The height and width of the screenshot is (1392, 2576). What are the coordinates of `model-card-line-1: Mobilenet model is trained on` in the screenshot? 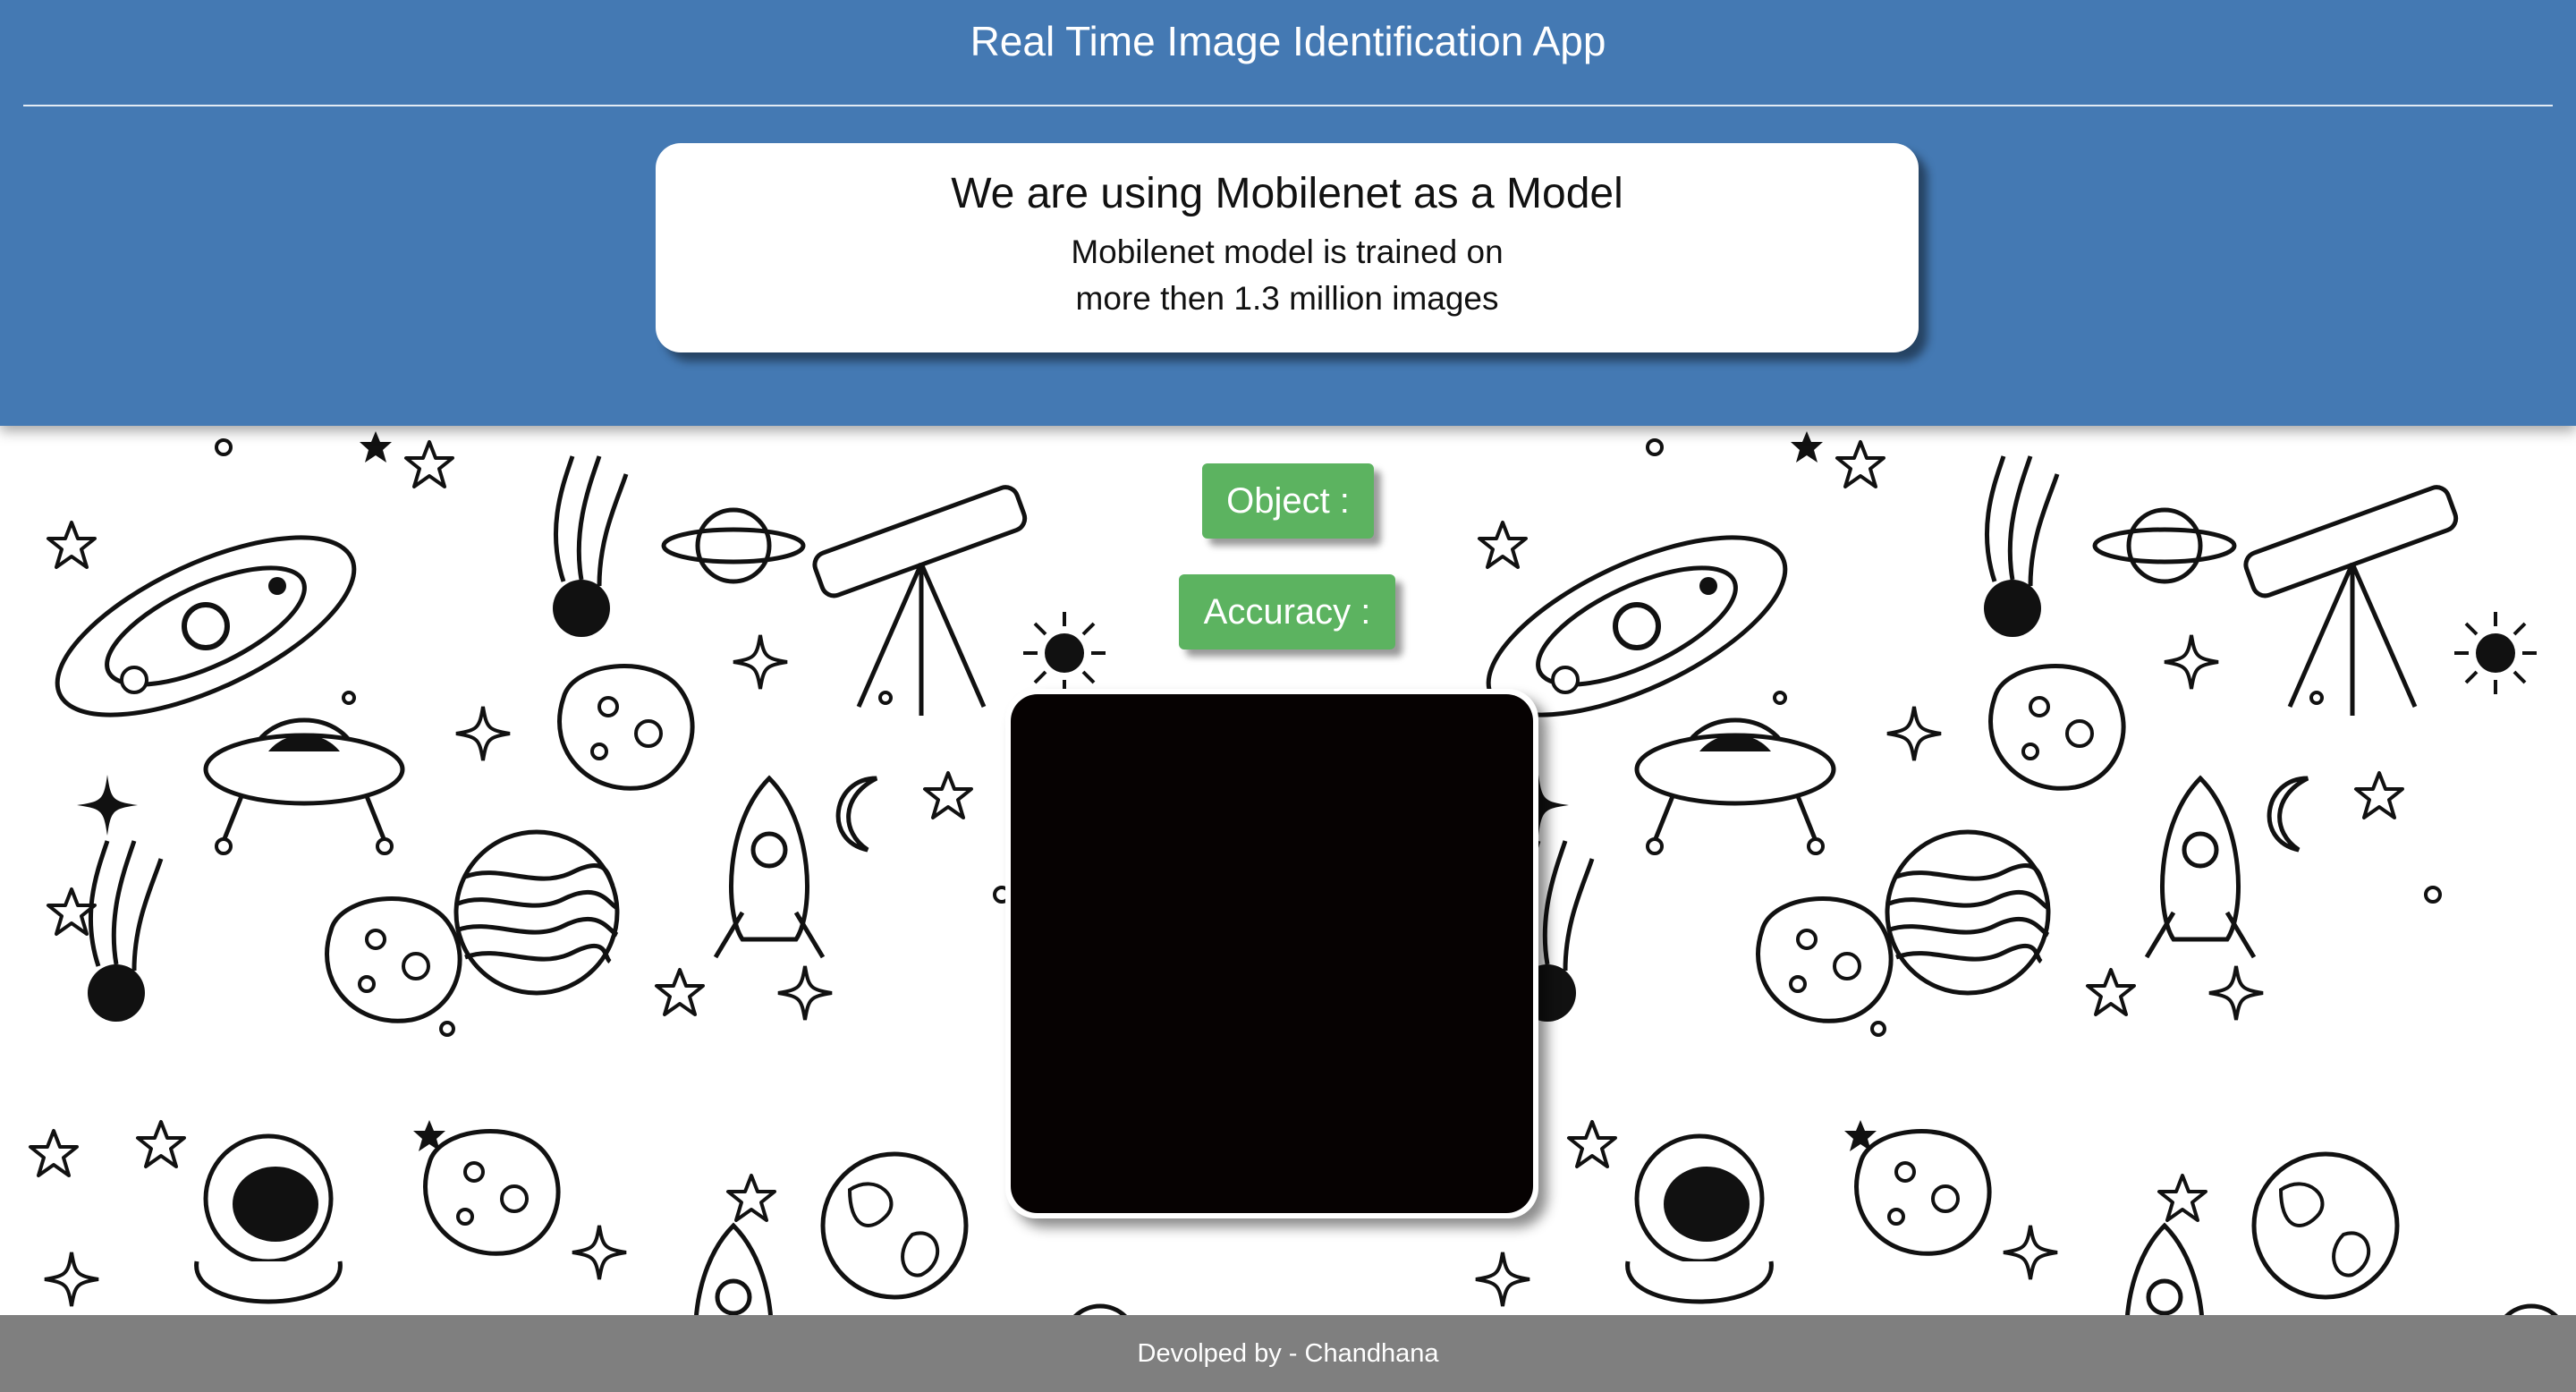 It's located at (1287, 251).